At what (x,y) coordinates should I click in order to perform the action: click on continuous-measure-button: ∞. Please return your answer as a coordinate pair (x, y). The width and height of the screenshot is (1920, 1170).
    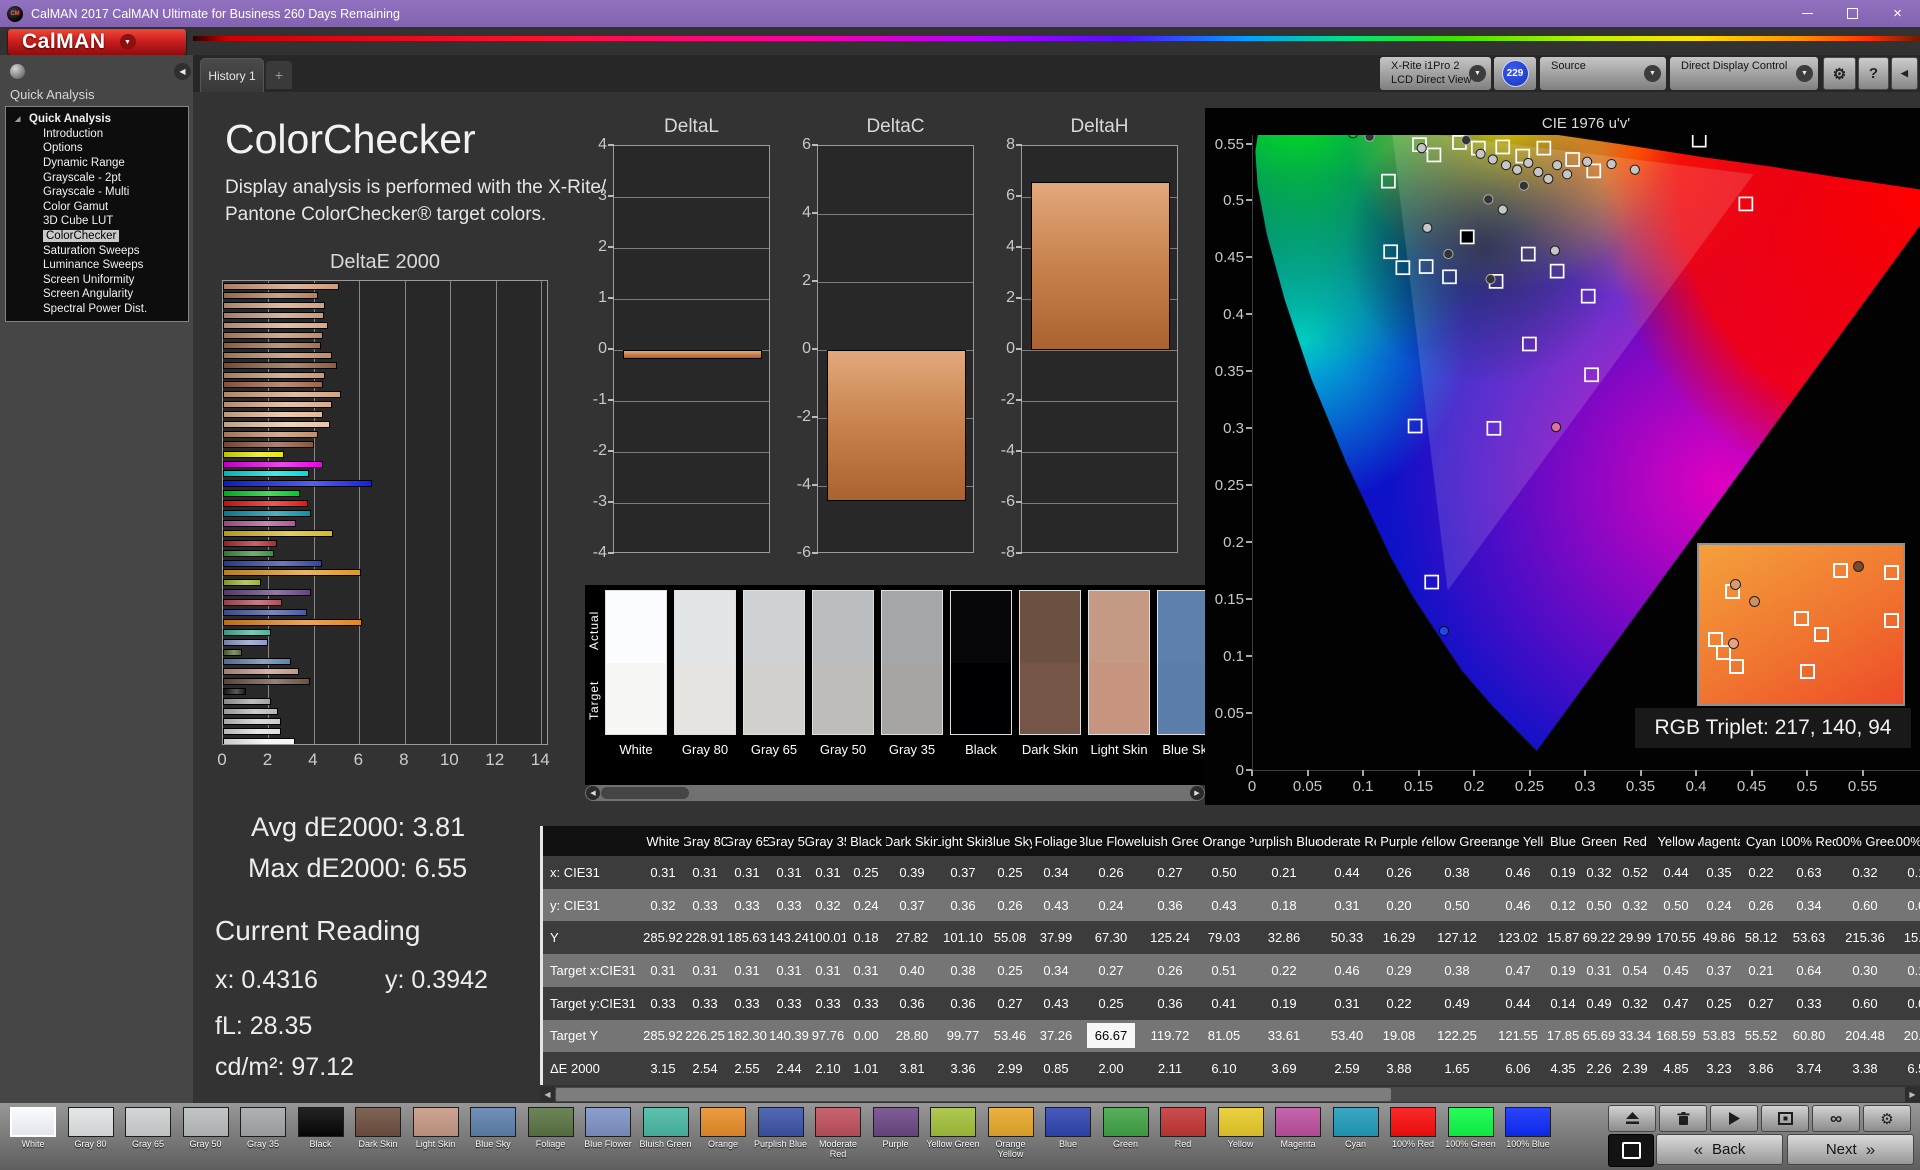
    Looking at the image, I should click on (1836, 1118).